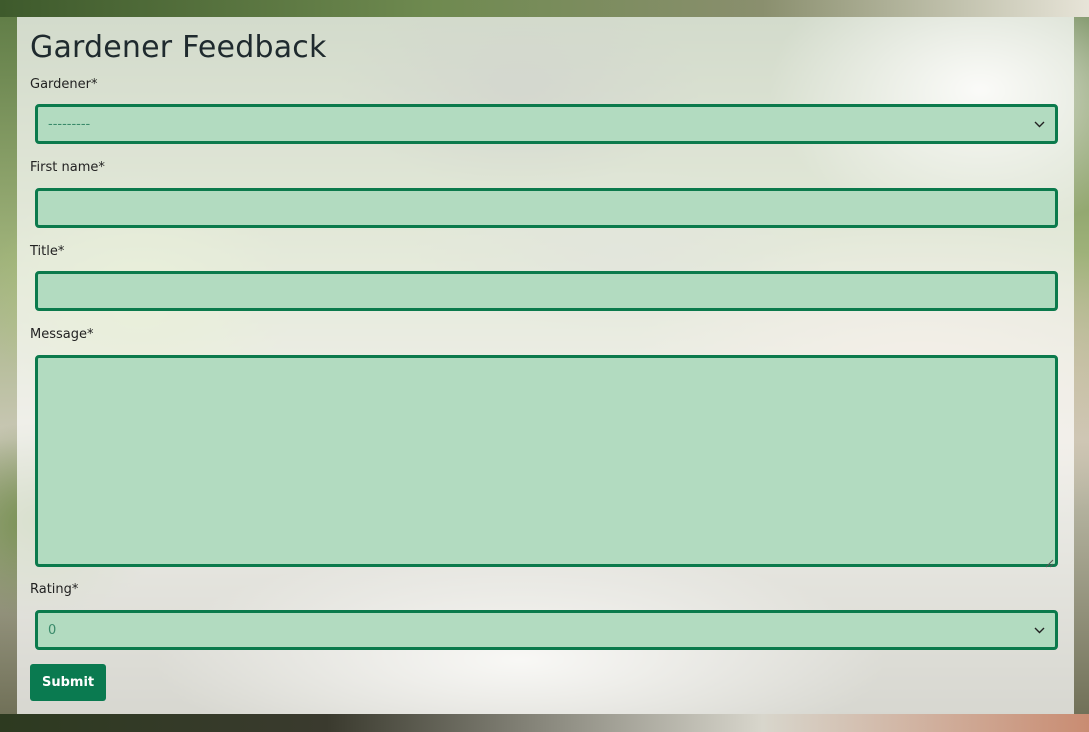 This screenshot has width=1089, height=732. Describe the element at coordinates (544, 723) in the screenshot. I see `background-photo-bottom` at that location.